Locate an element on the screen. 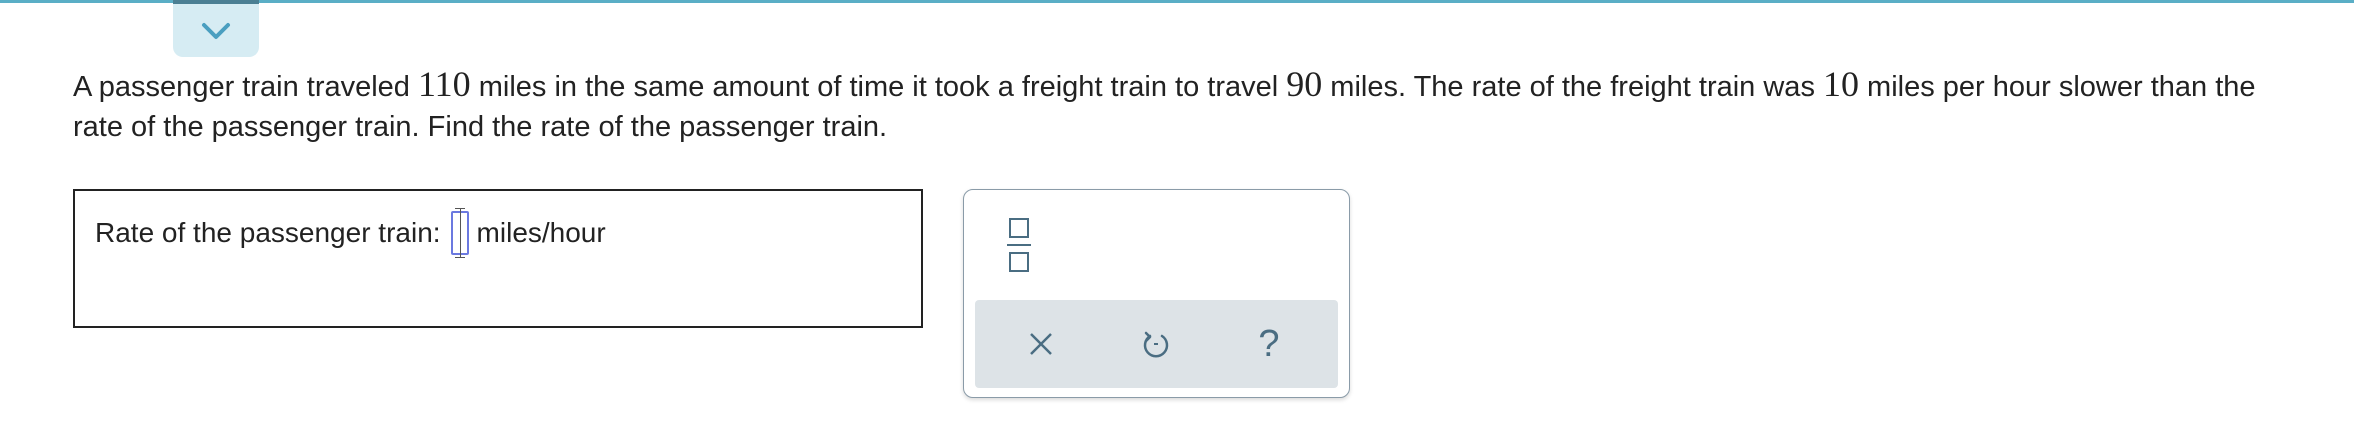 The width and height of the screenshot is (2354, 422). question-text-part: miles. The rate of the freight train was is located at coordinates (1572, 87).